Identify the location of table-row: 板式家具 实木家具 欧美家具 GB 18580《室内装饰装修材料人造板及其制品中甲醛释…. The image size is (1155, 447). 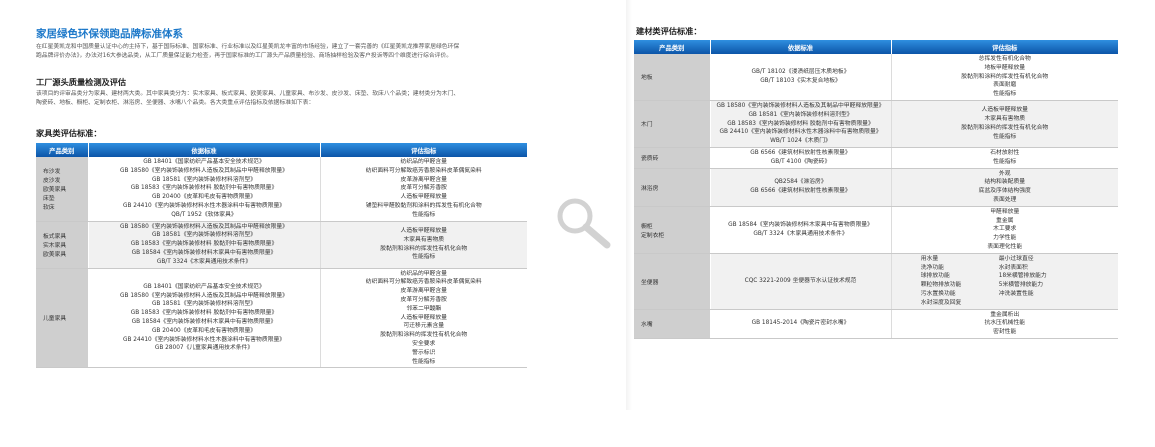
(281, 245).